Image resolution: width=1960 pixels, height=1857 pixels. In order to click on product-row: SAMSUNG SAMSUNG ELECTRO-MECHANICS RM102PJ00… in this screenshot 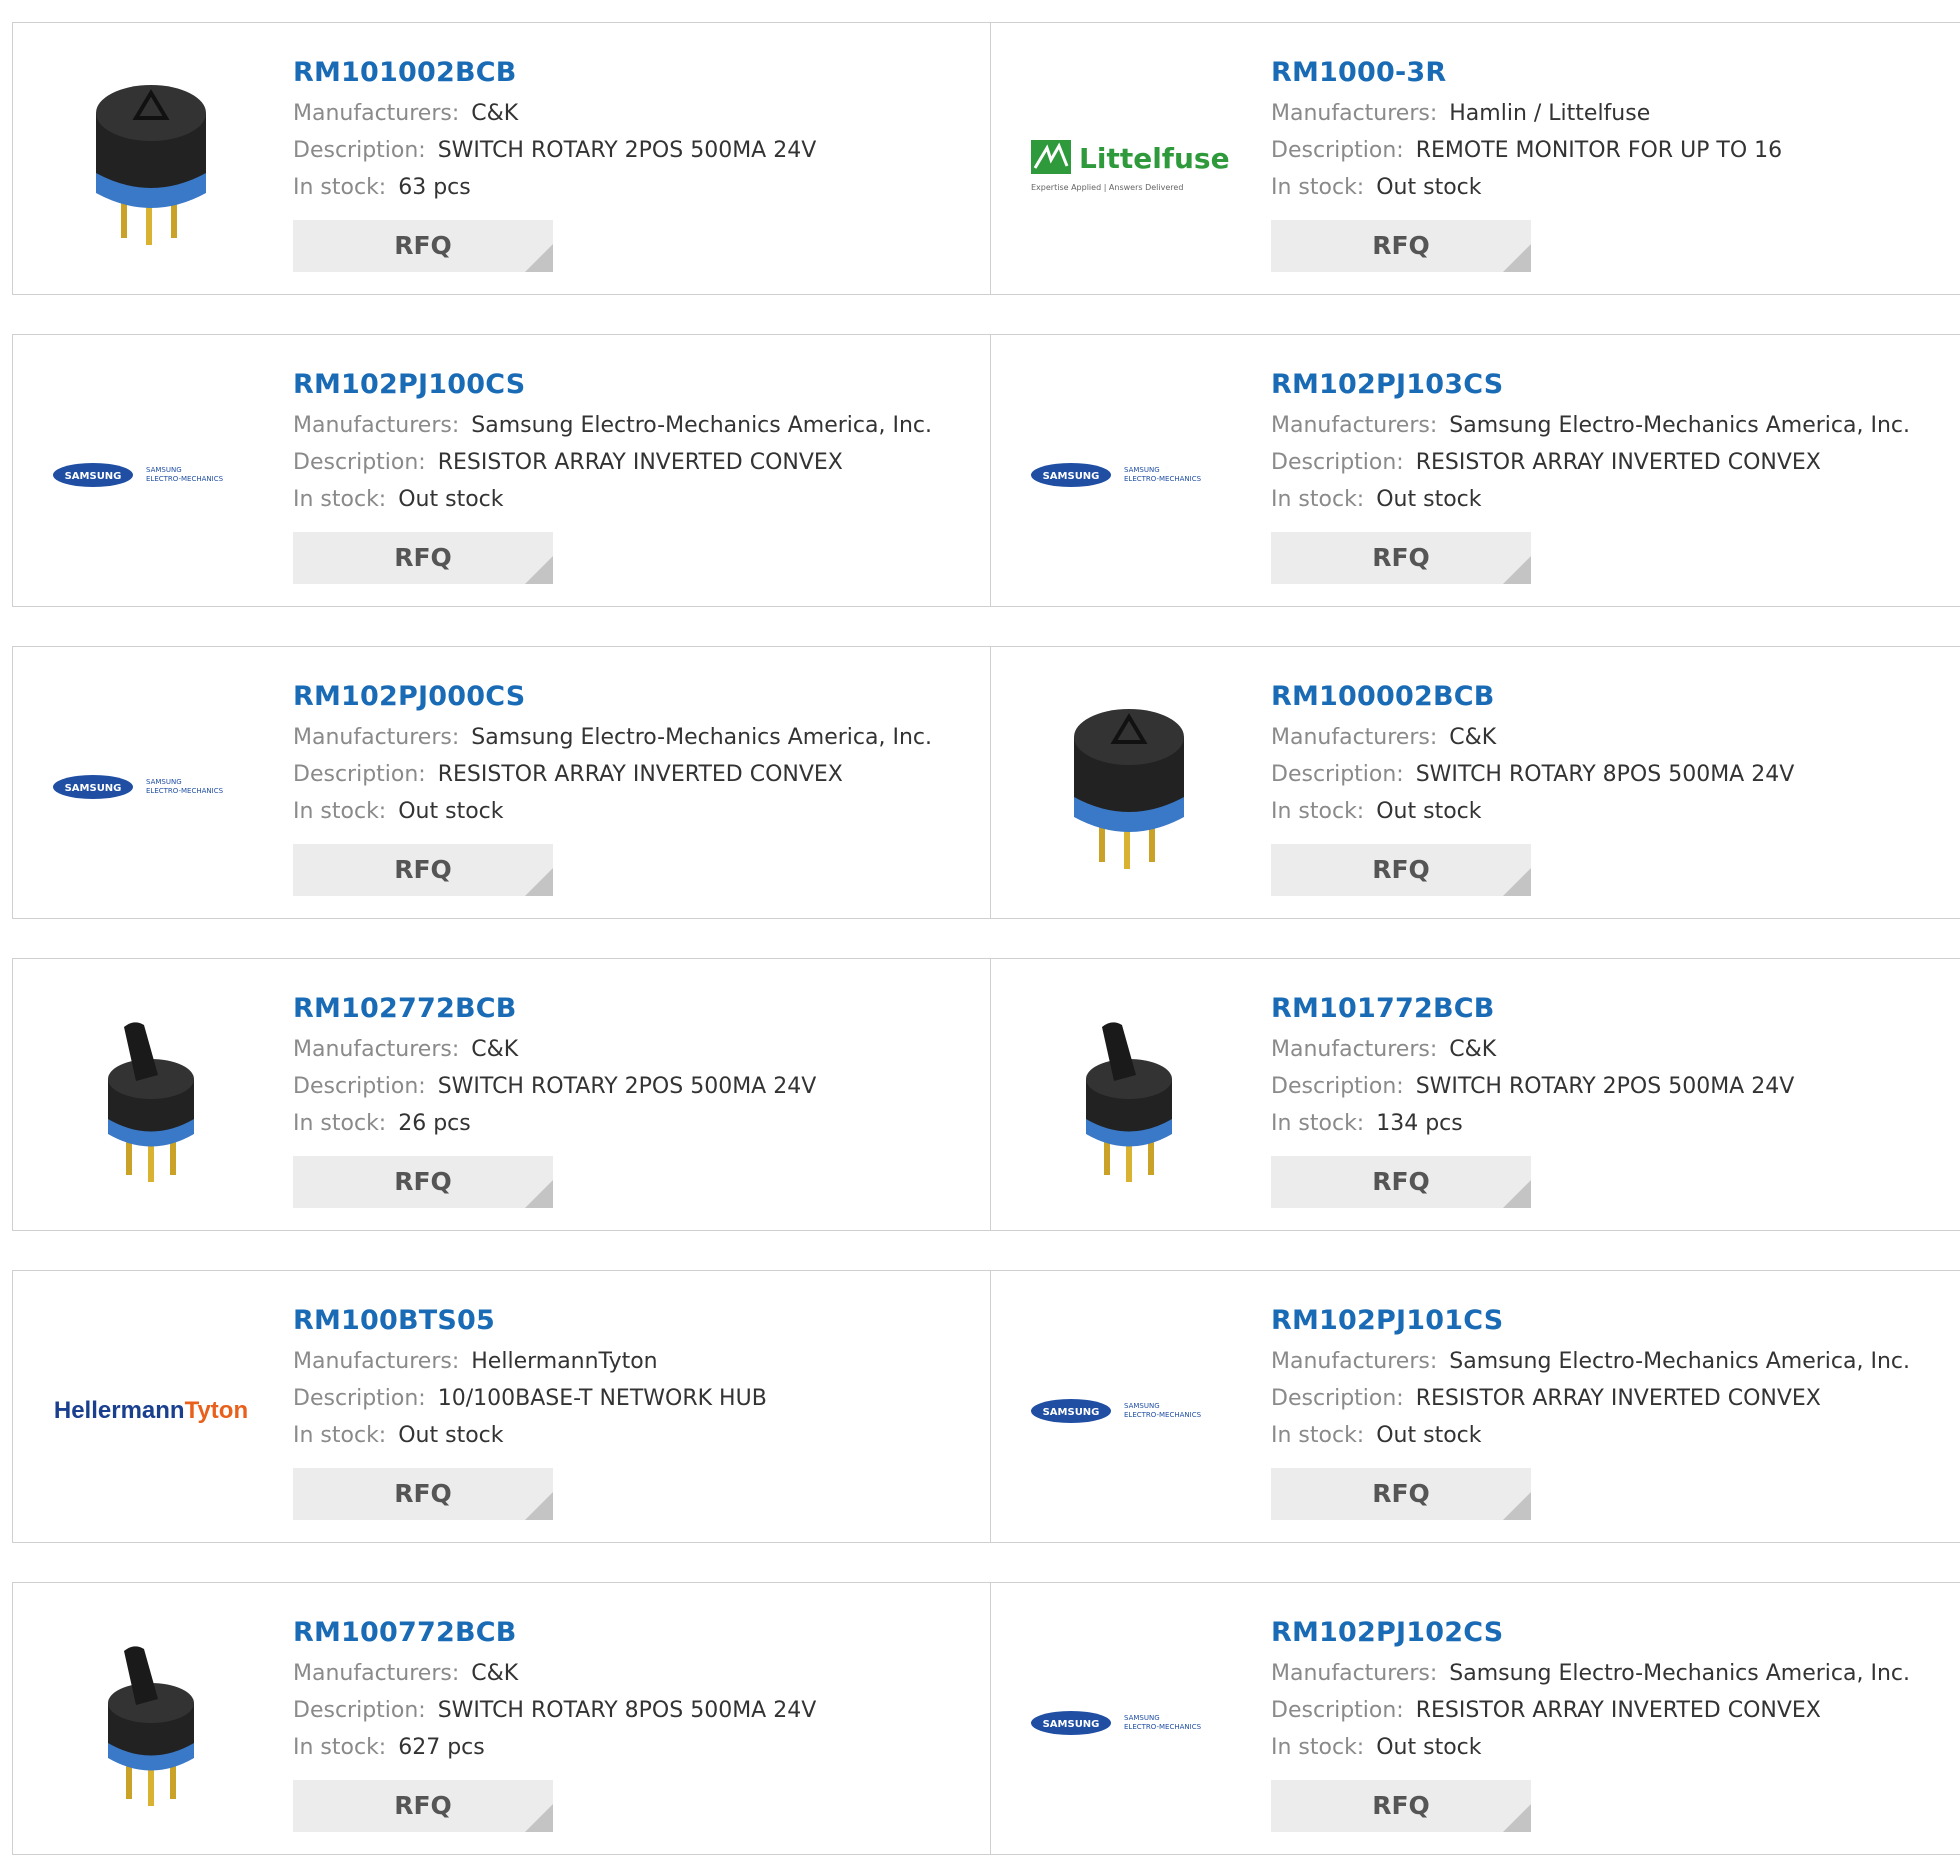, I will do `click(986, 783)`.